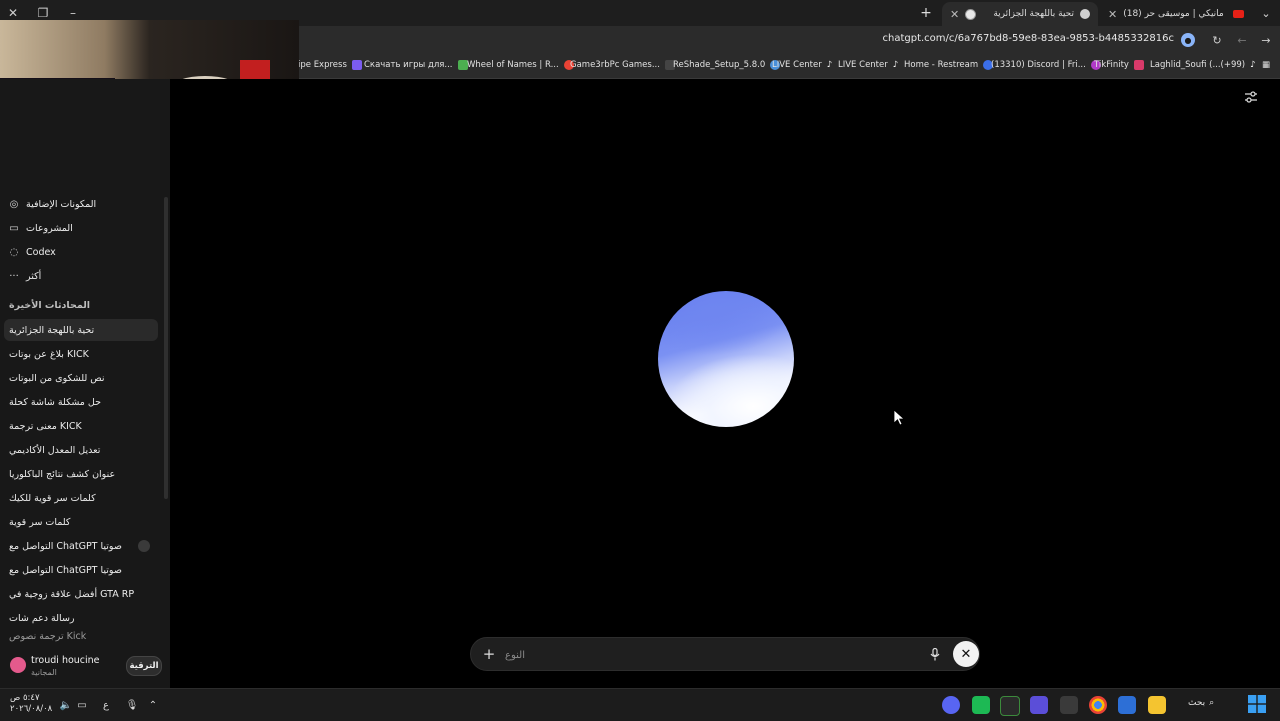  Describe the element at coordinates (1251, 97) in the screenshot. I see `sliders-icon` at that location.